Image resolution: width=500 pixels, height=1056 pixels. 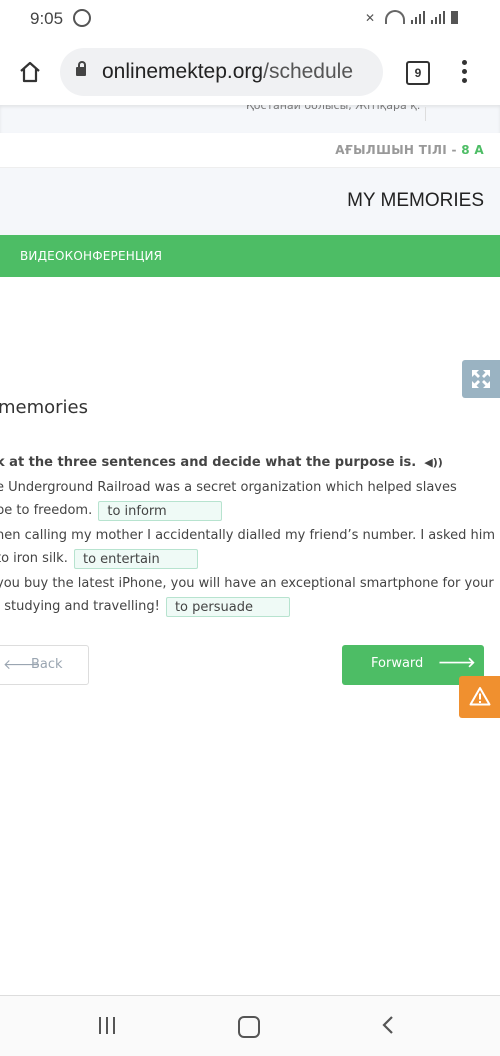 I want to click on answer-drop-box: to inform, so click(x=160, y=510).